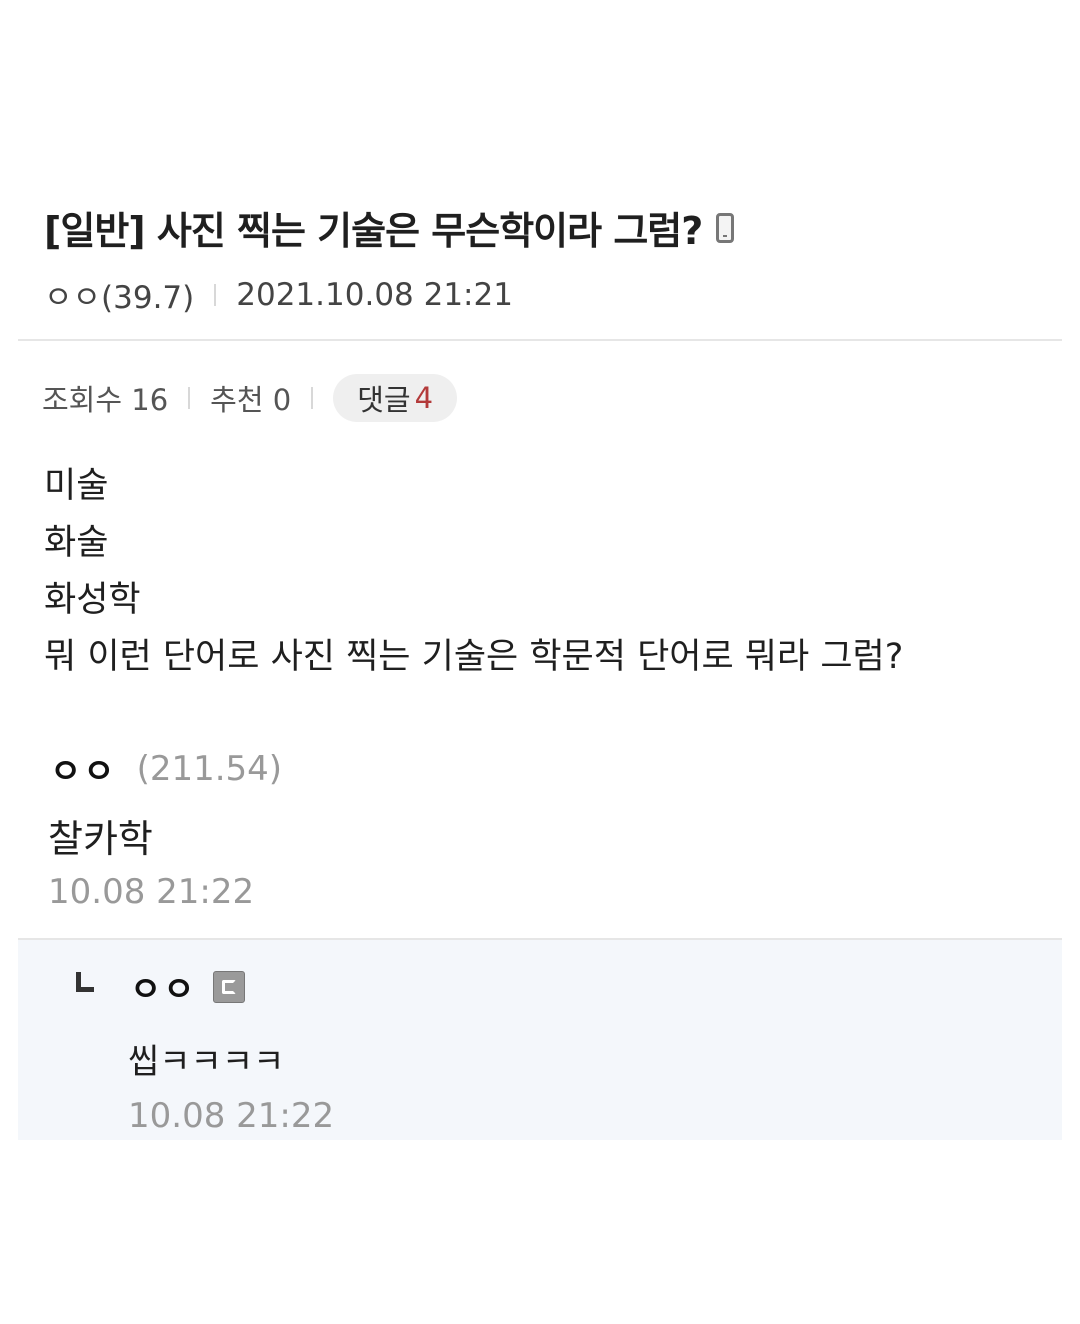 The height and width of the screenshot is (1324, 1080). I want to click on body-line: 화성학, so click(92, 600).